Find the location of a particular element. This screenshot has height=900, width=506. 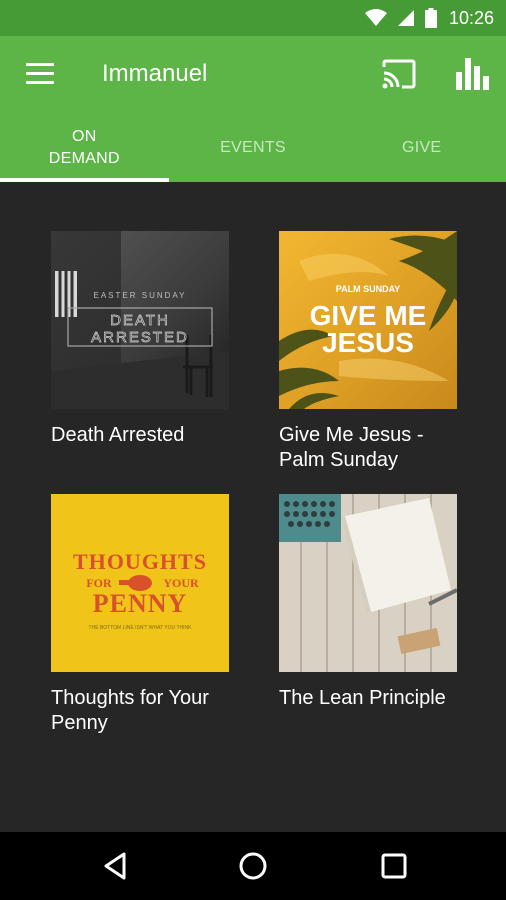

back-icon is located at coordinates (115, 866).